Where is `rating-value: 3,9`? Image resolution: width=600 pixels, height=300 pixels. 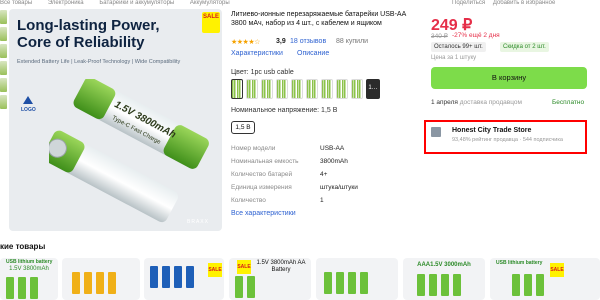
rating-value: 3,9 is located at coordinates (281, 41).